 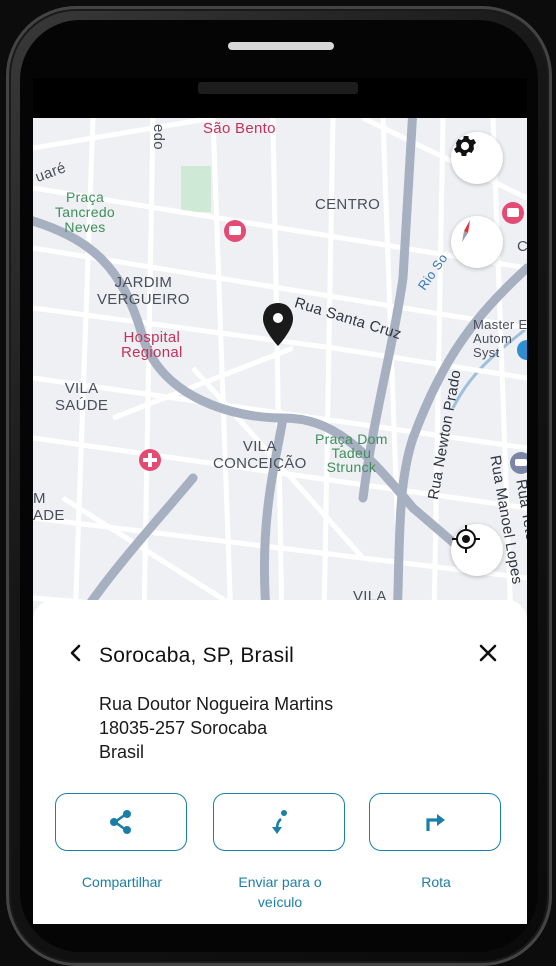 I want to click on locate-icon, so click(x=466, y=539).